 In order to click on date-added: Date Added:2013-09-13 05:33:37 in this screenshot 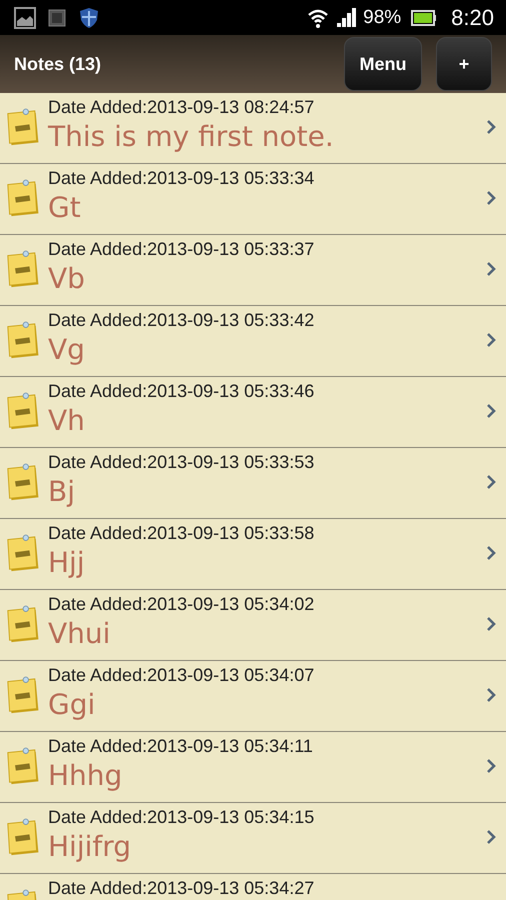, I will do `click(182, 249)`.